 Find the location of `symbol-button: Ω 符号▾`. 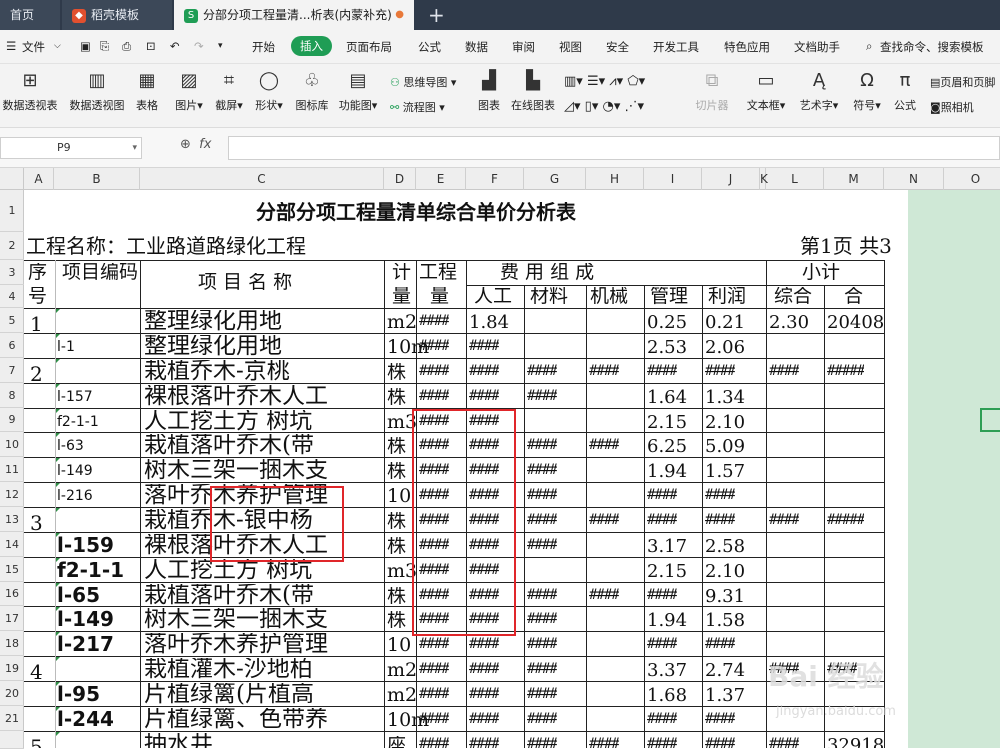

symbol-button: Ω 符号▾ is located at coordinates (867, 90).